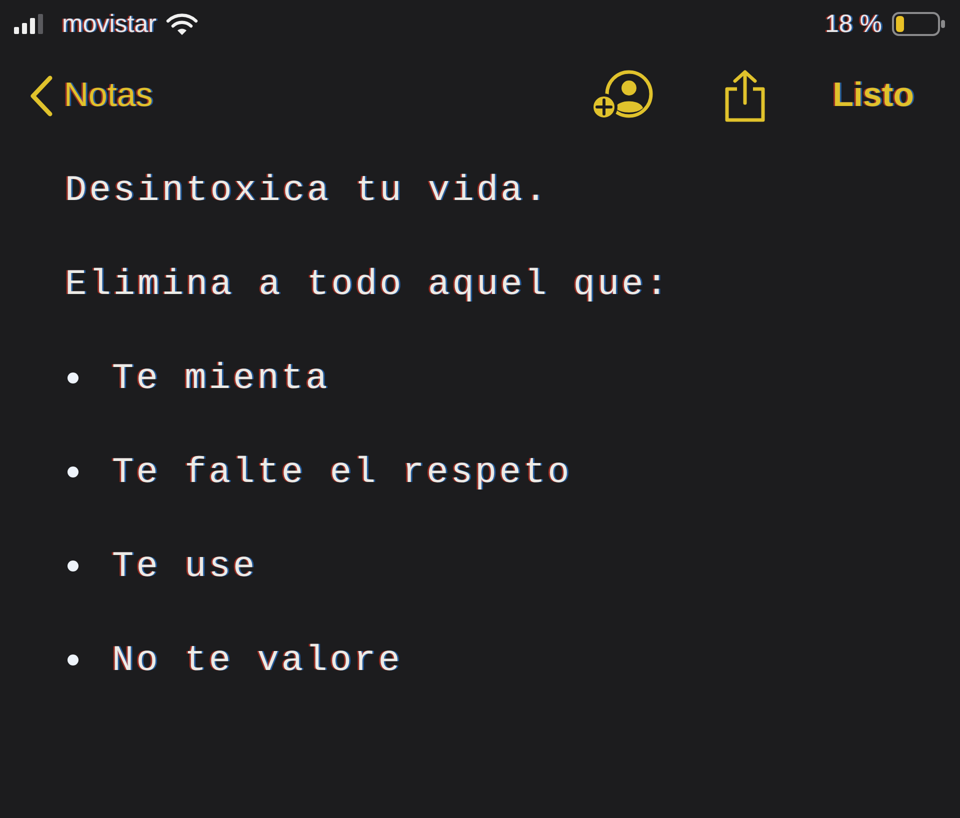 Image resolution: width=960 pixels, height=818 pixels. Describe the element at coordinates (873, 95) in the screenshot. I see `done-button: Listo` at that location.